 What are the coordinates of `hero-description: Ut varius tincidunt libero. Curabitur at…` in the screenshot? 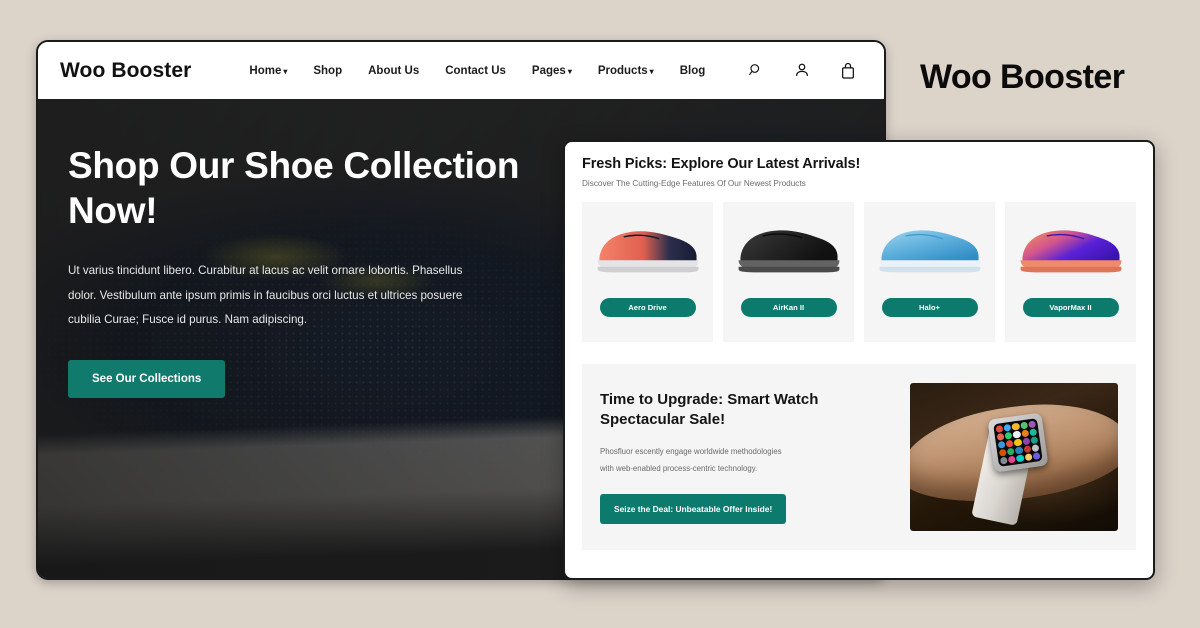 It's located at (265, 295).